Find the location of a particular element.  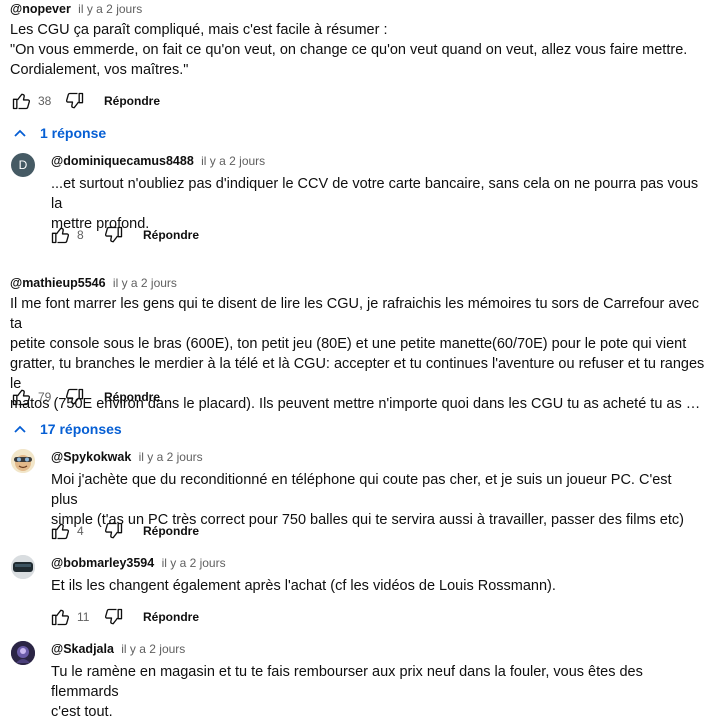

comment-header: @dominiquecamus8488 il y a 2 jours is located at coordinates (376, 161).